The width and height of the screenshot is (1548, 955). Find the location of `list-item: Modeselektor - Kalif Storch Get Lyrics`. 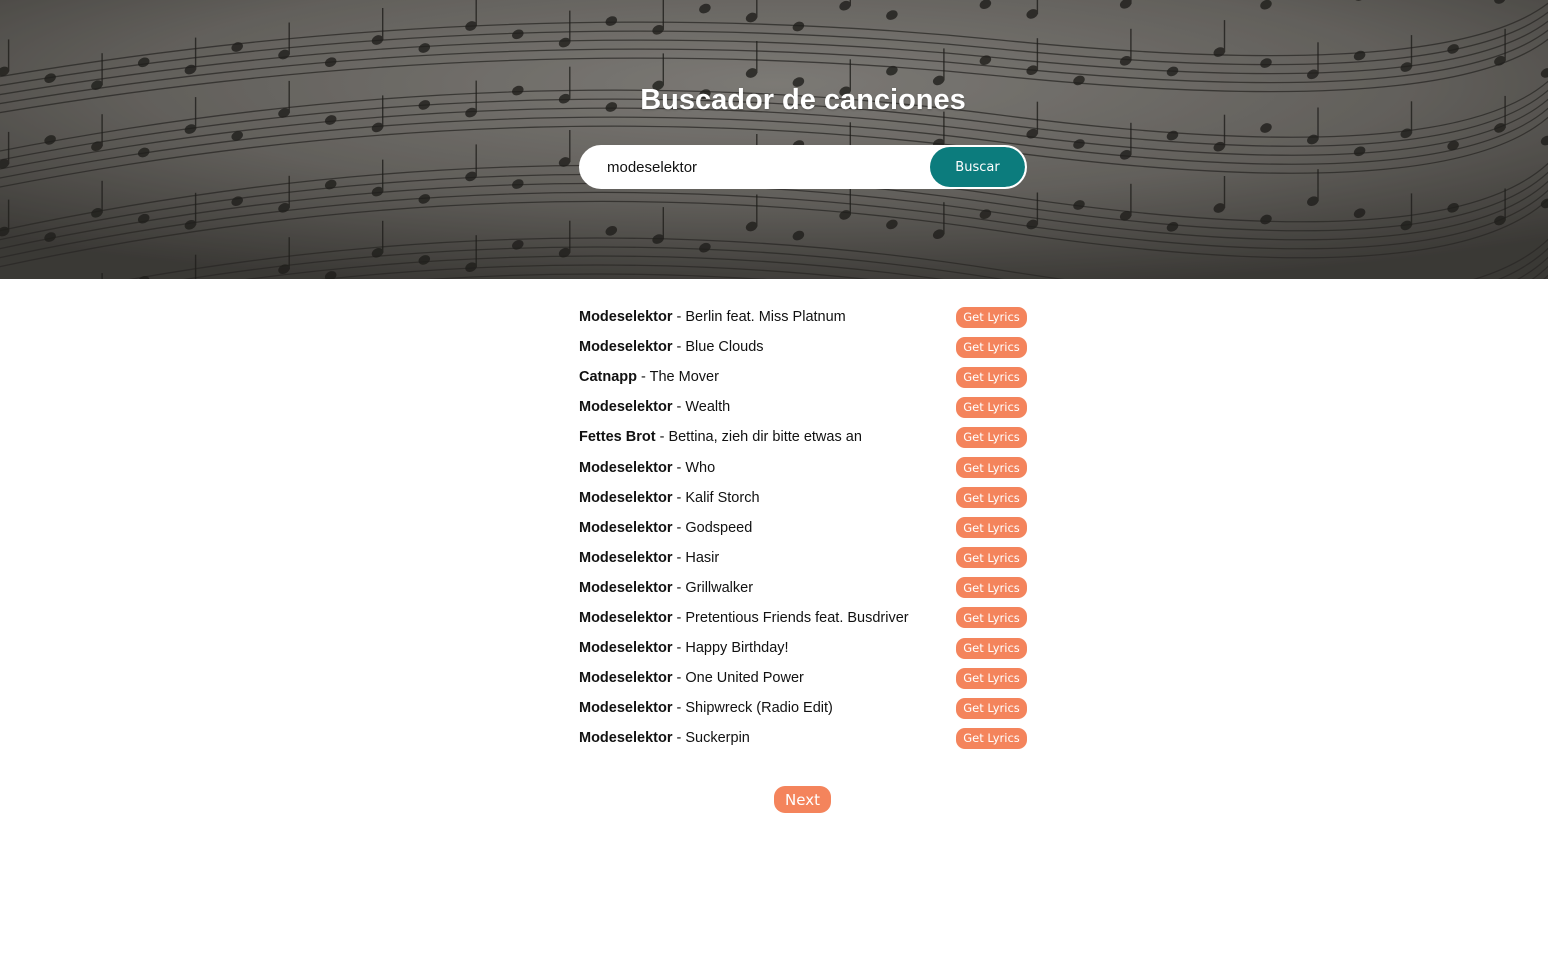

list-item: Modeselektor - Kalif Storch Get Lyrics is located at coordinates (803, 498).